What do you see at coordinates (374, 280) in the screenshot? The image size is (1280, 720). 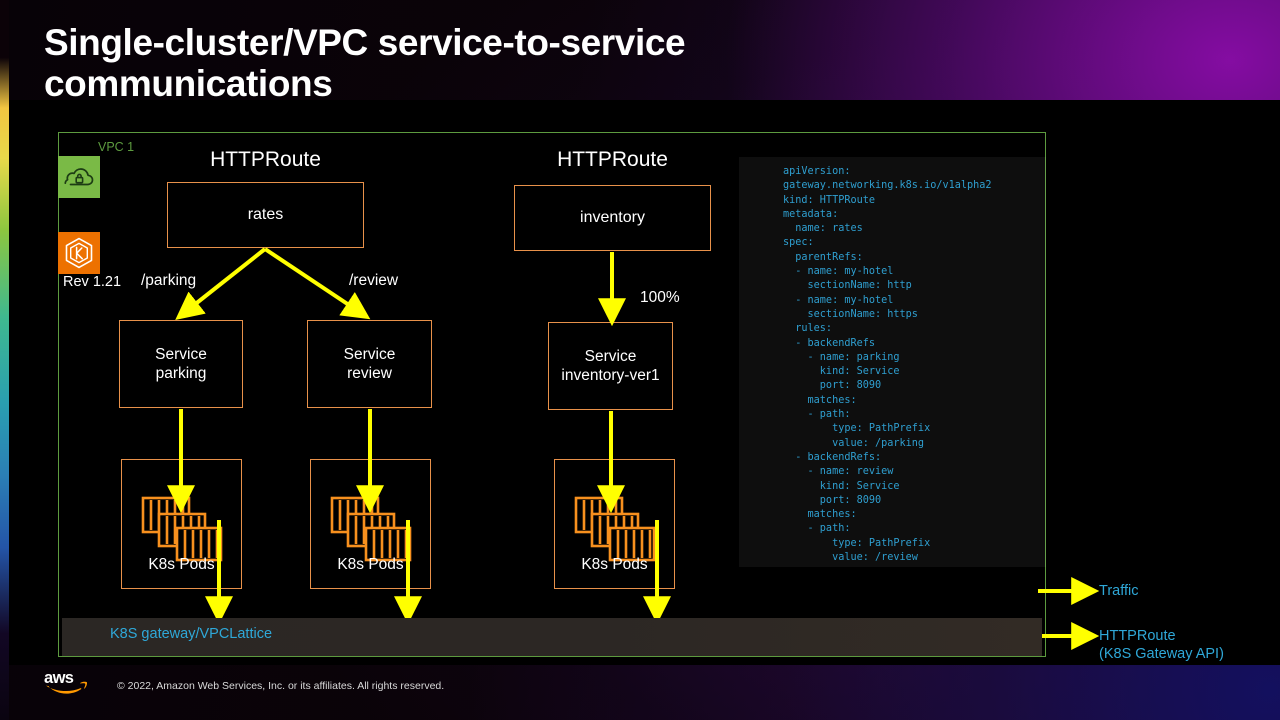 I see `edge-label-review: /review` at bounding box center [374, 280].